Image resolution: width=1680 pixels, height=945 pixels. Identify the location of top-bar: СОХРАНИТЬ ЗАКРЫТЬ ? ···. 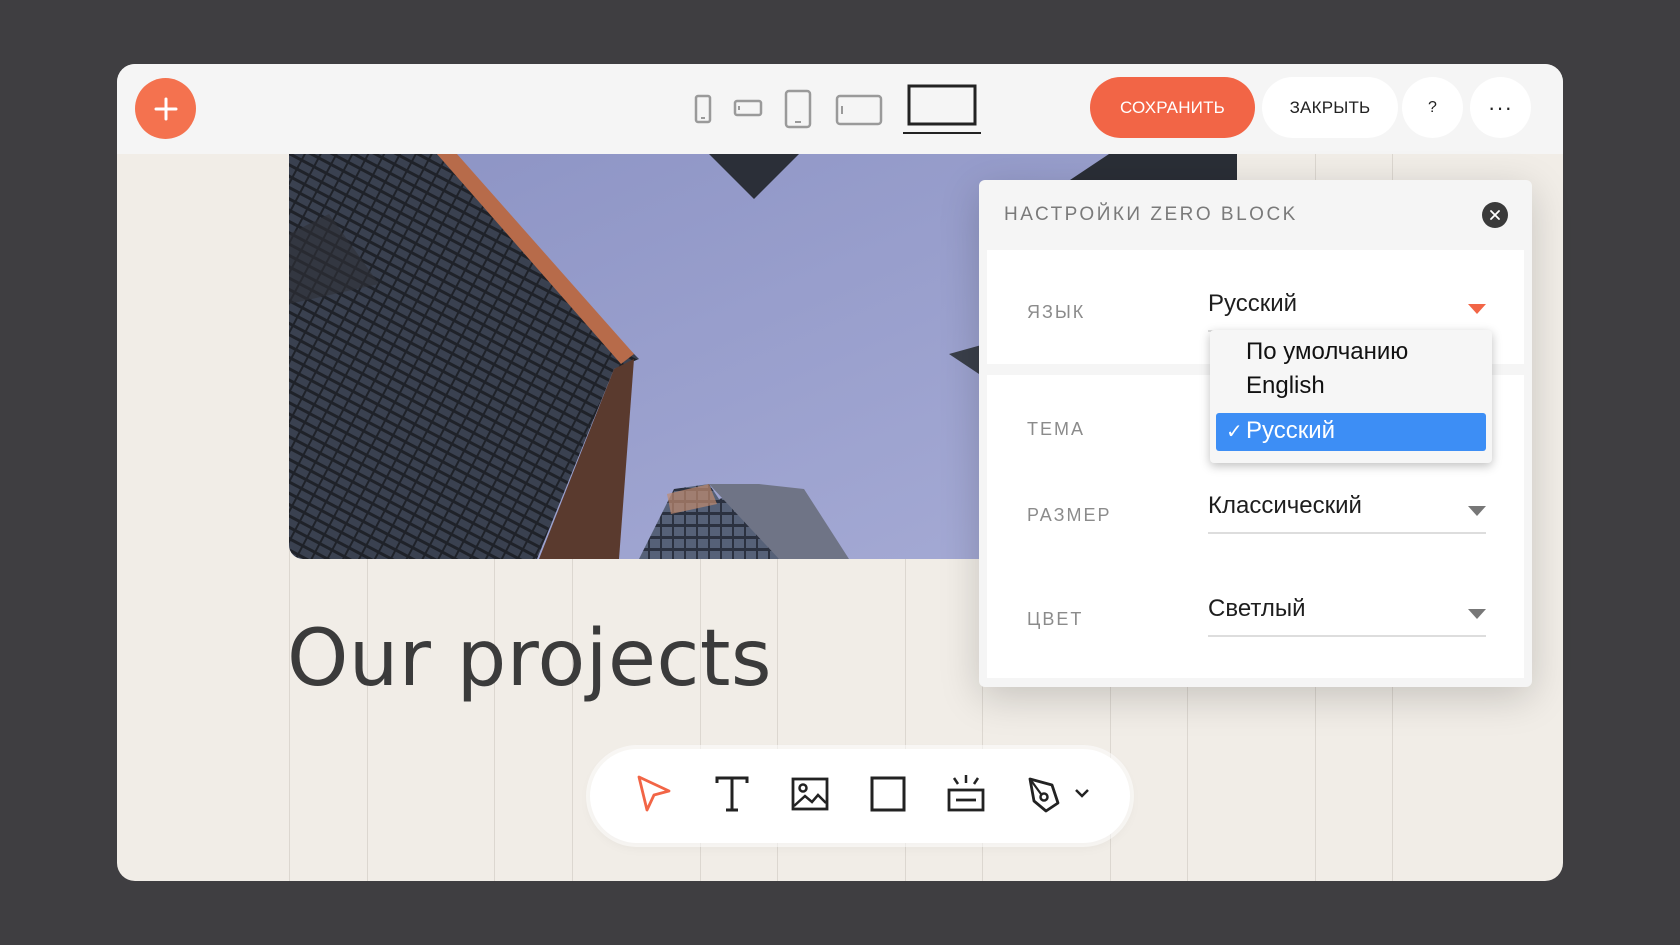
(840, 109).